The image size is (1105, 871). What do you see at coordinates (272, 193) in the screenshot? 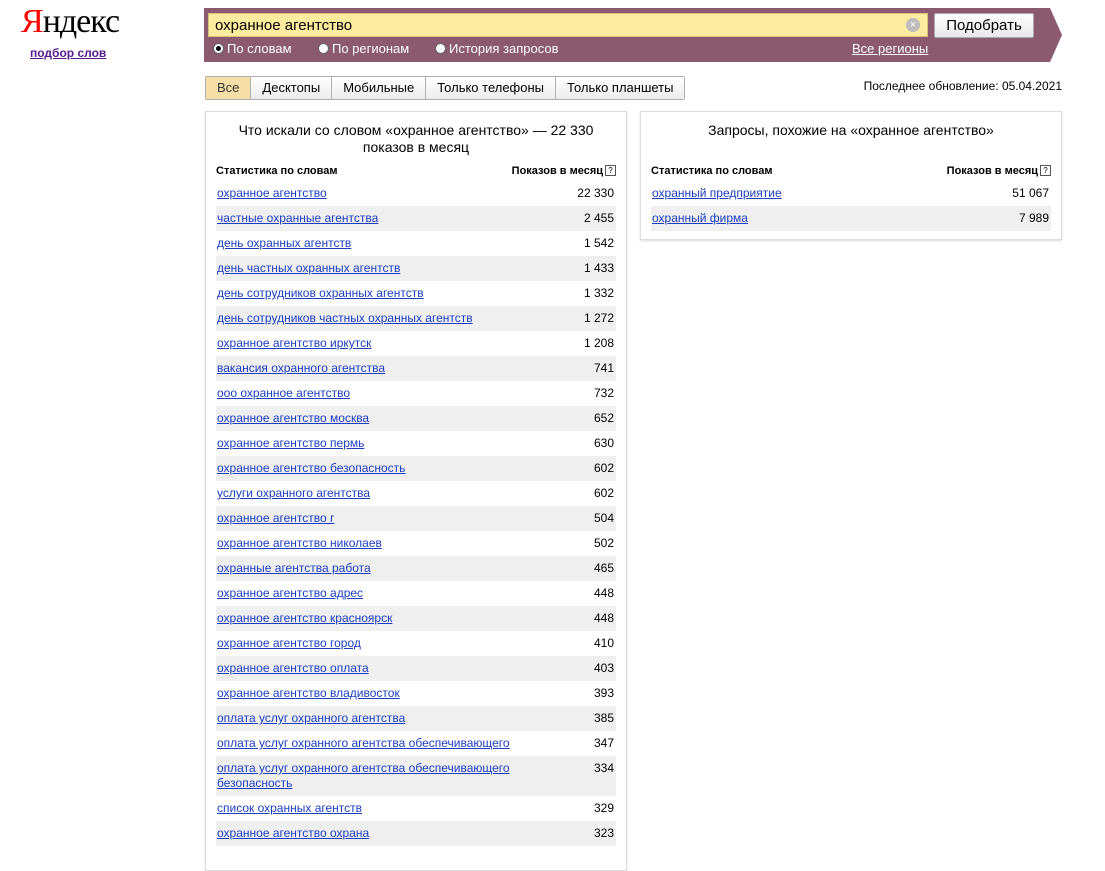
I see `query-link: охранное агентство` at bounding box center [272, 193].